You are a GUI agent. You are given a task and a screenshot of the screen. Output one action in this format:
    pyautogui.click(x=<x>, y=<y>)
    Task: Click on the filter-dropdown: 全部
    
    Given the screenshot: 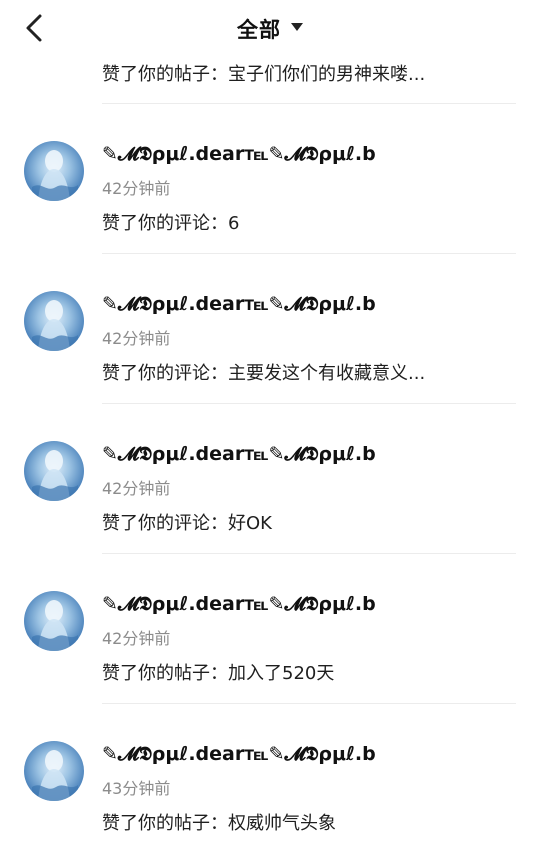 What is the action you would take?
    pyautogui.click(x=270, y=29)
    